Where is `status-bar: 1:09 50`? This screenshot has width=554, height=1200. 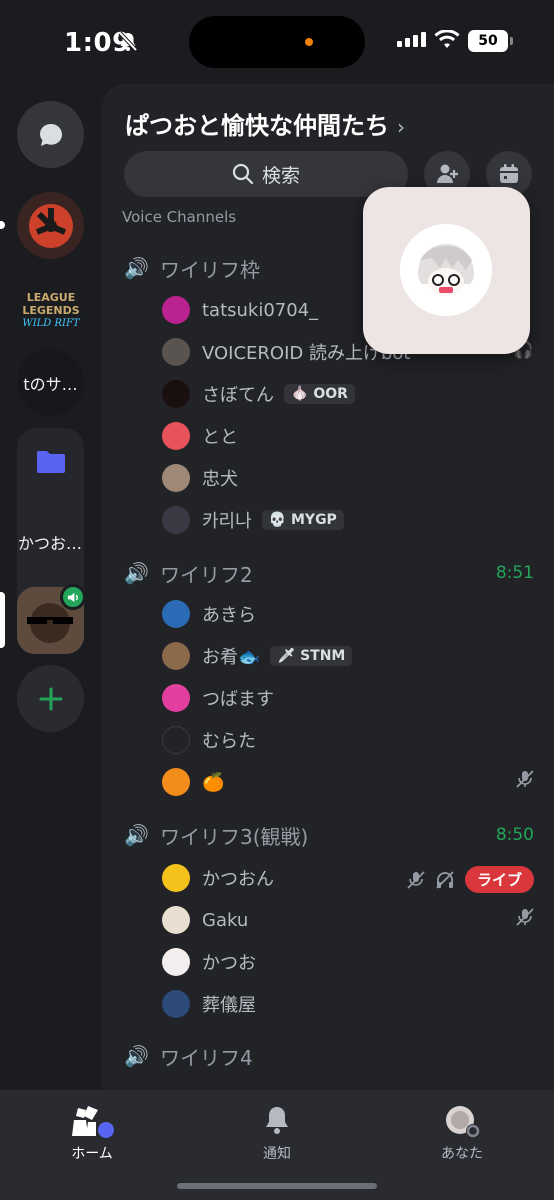
status-bar: 1:09 50 is located at coordinates (277, 42).